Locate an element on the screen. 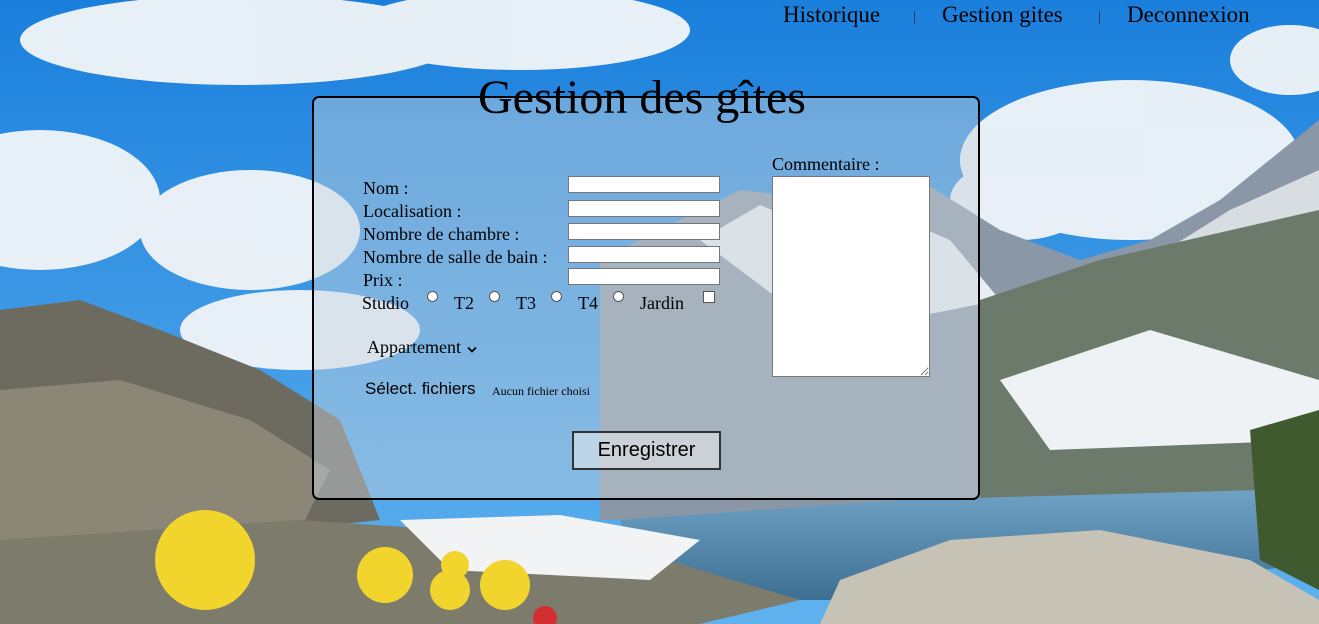 Image resolution: width=1319 pixels, height=624 pixels. type-t4-label: T4 is located at coordinates (588, 303).